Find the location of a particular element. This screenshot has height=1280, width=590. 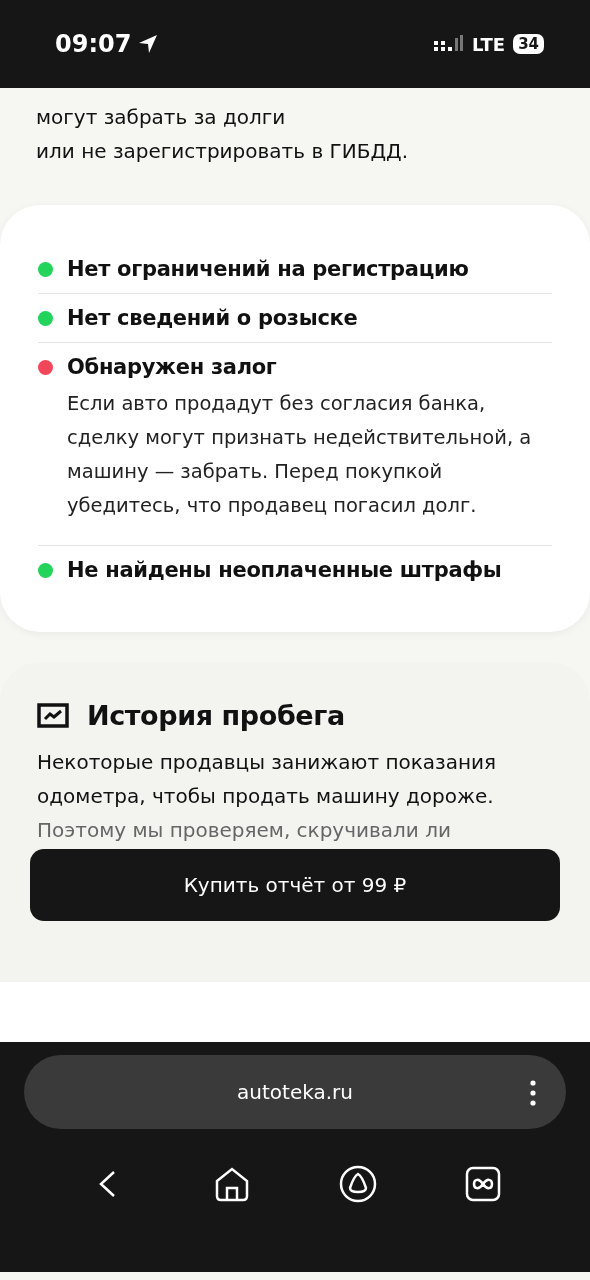

battery-level: 34 is located at coordinates (528, 44).